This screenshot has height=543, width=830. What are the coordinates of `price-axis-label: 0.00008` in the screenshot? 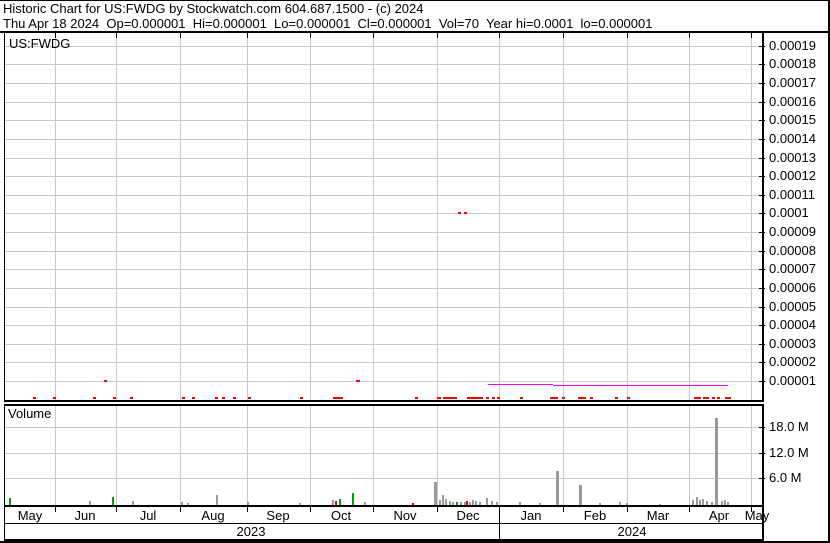 It's located at (792, 250).